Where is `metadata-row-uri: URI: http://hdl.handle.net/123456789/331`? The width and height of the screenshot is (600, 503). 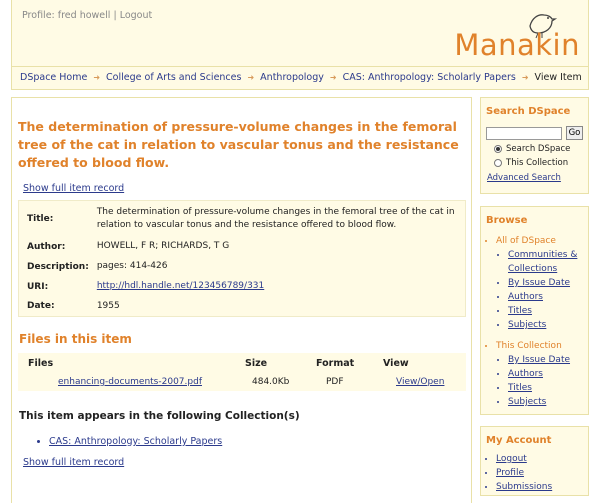 metadata-row-uri: URI: http://hdl.handle.net/123456789/331 is located at coordinates (242, 287).